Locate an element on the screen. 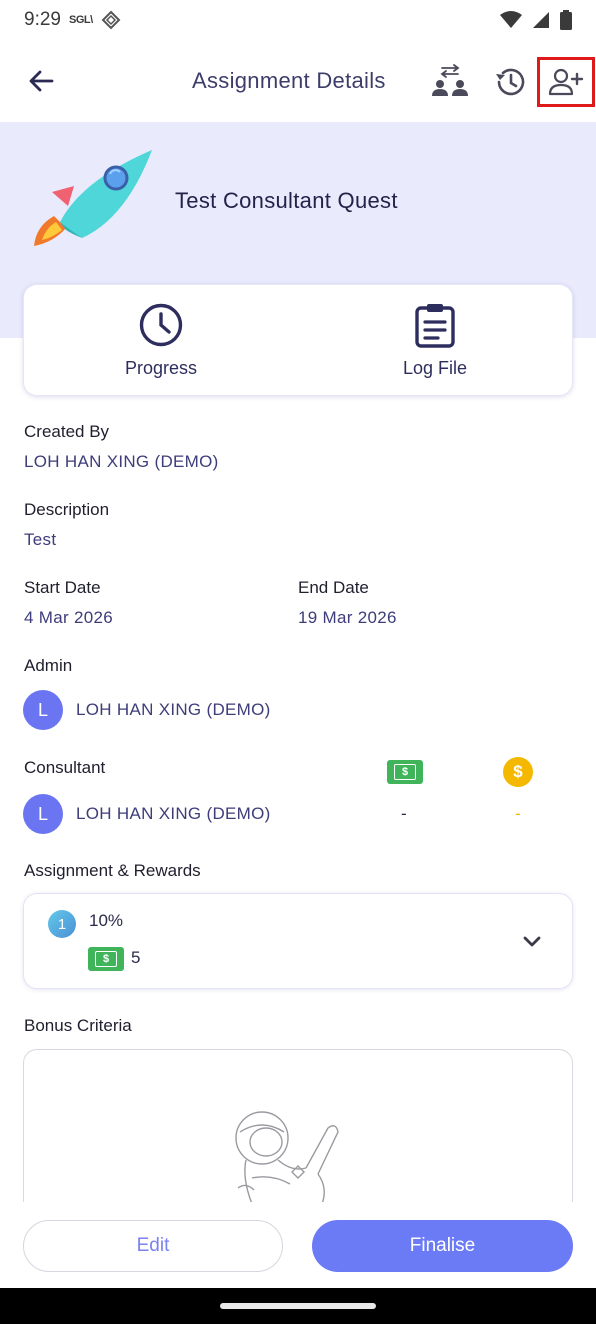 The width and height of the screenshot is (596, 1324). wifi-icon is located at coordinates (511, 19).